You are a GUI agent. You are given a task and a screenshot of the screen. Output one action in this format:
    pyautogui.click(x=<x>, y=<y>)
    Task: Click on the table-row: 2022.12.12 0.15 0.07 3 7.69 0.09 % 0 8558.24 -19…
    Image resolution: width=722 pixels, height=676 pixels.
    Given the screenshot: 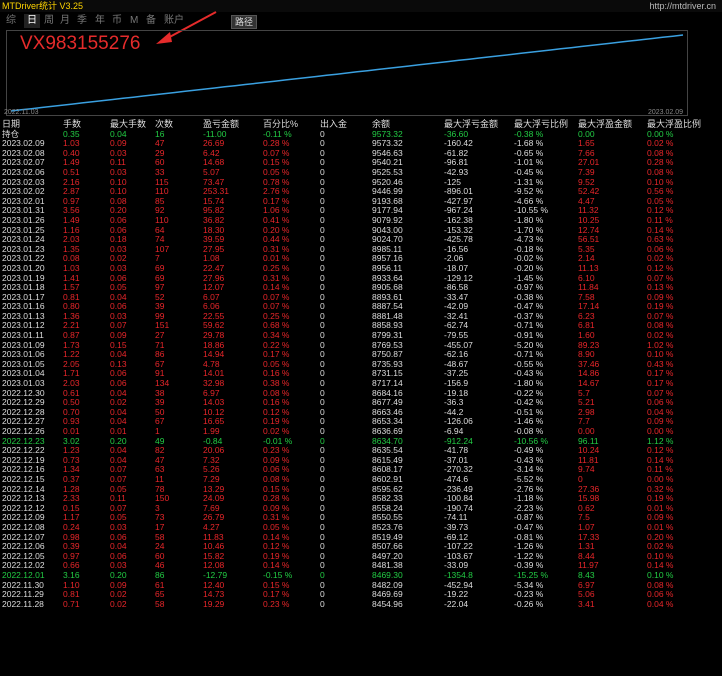 What is the action you would take?
    pyautogui.click(x=361, y=508)
    